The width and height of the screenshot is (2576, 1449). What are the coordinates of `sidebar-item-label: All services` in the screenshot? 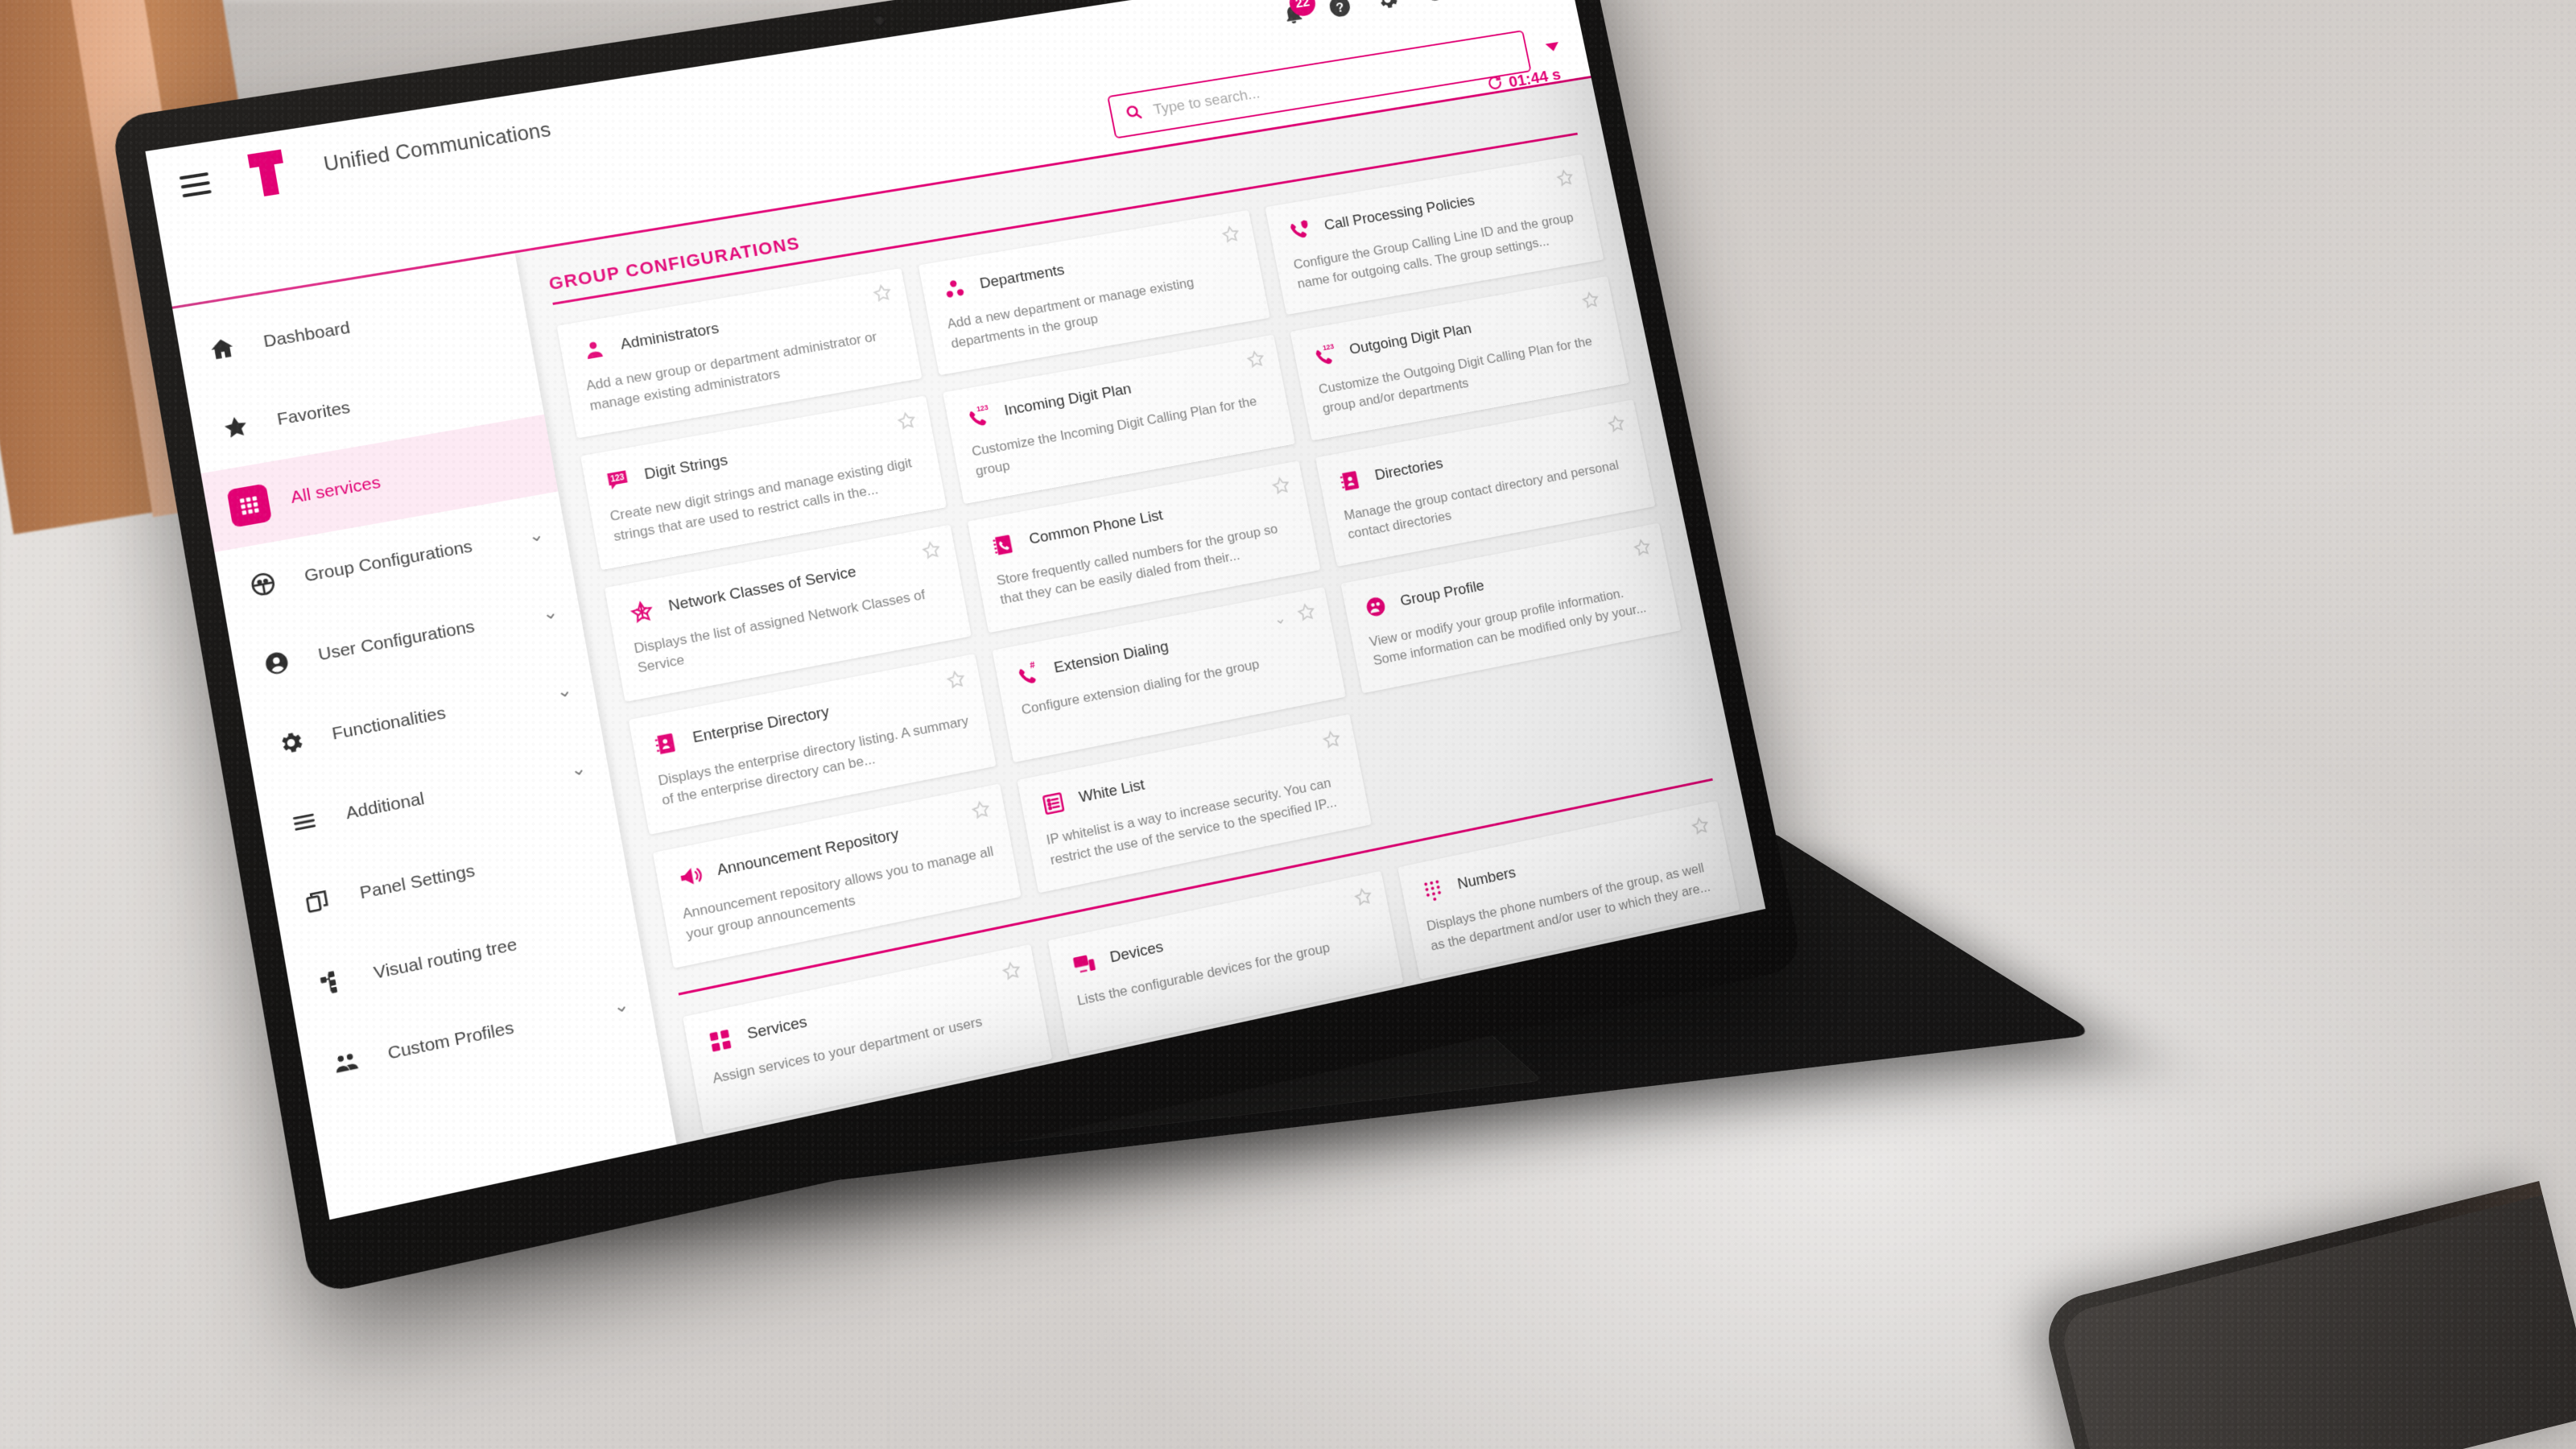 It's located at (335, 490).